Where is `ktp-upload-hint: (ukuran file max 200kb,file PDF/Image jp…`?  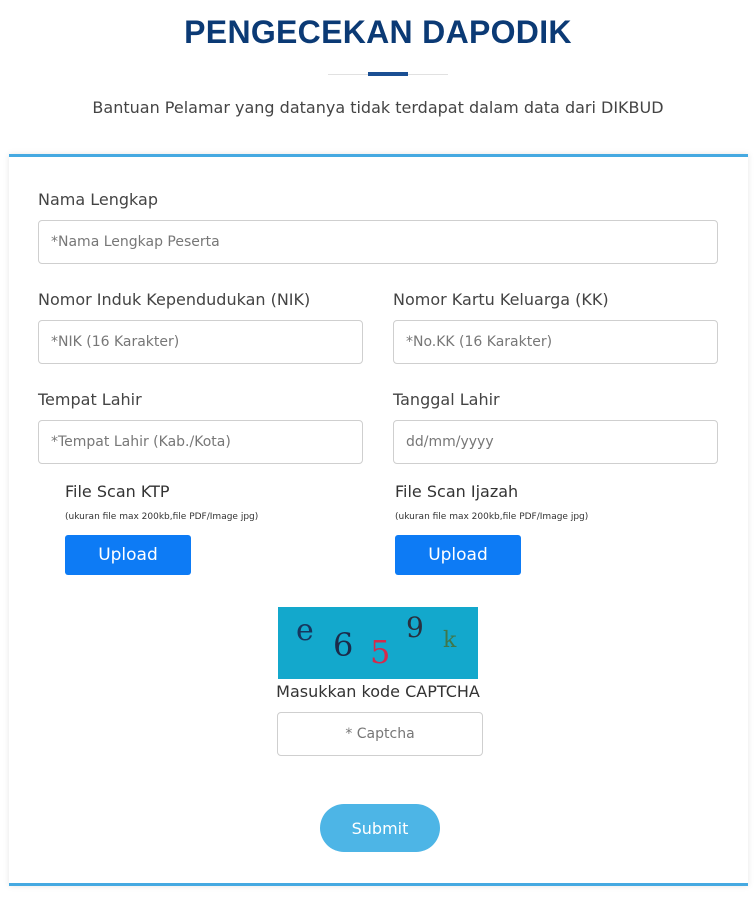
ktp-upload-hint: (ukuran file max 200kb,file PDF/Image jp… is located at coordinates (162, 517).